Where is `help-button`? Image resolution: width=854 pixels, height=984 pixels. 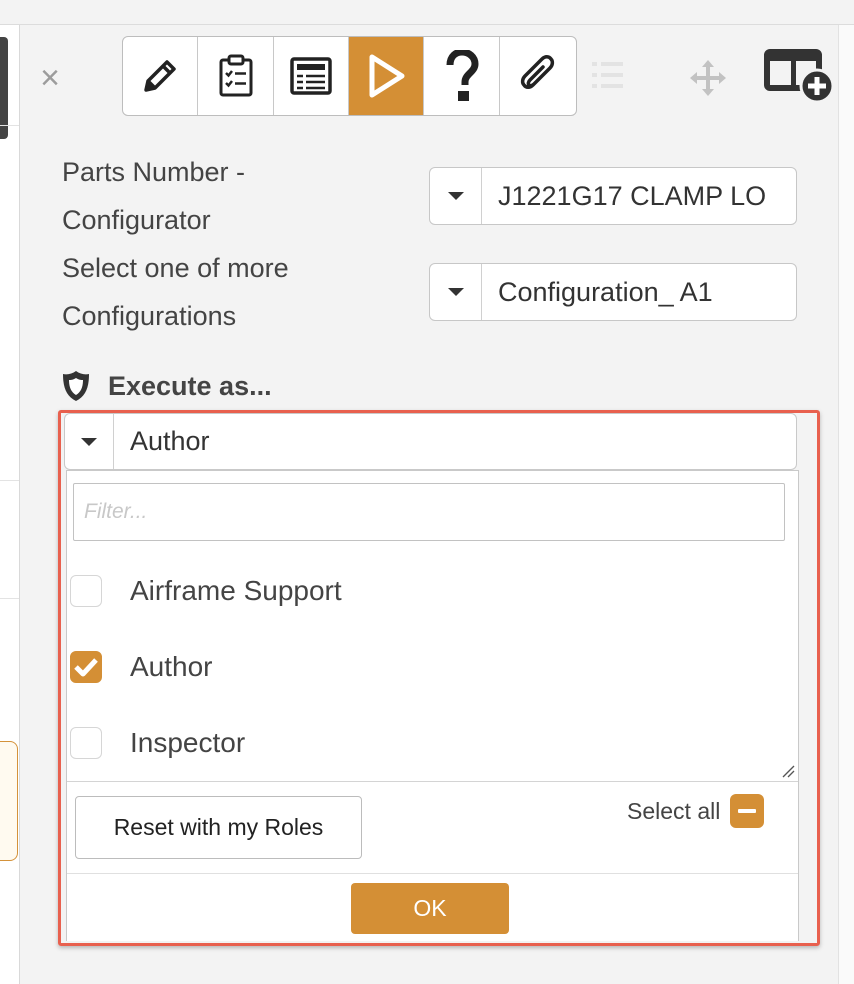 help-button is located at coordinates (462, 76).